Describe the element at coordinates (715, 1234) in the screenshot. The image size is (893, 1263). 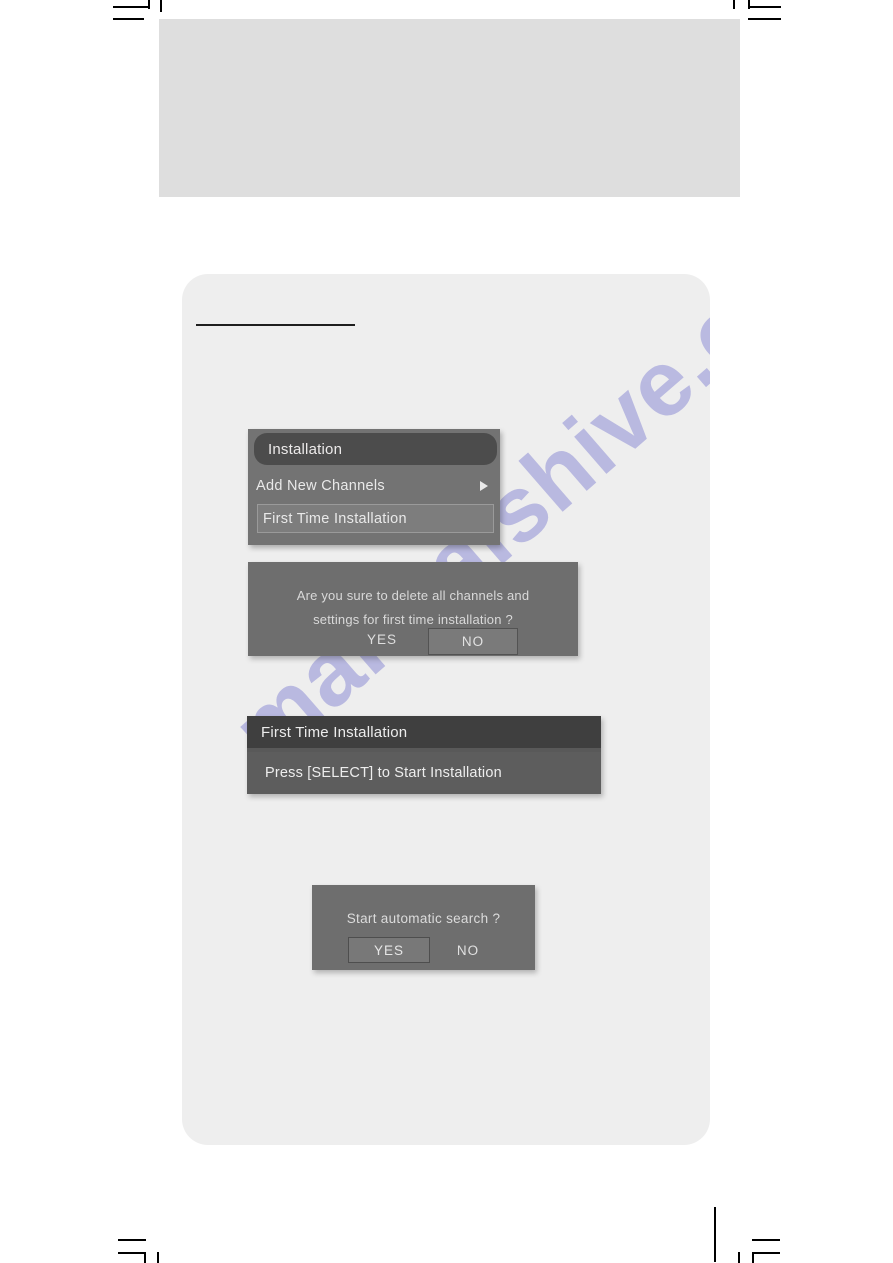
I see `crop-mark-bottom-right-vertical-long` at that location.